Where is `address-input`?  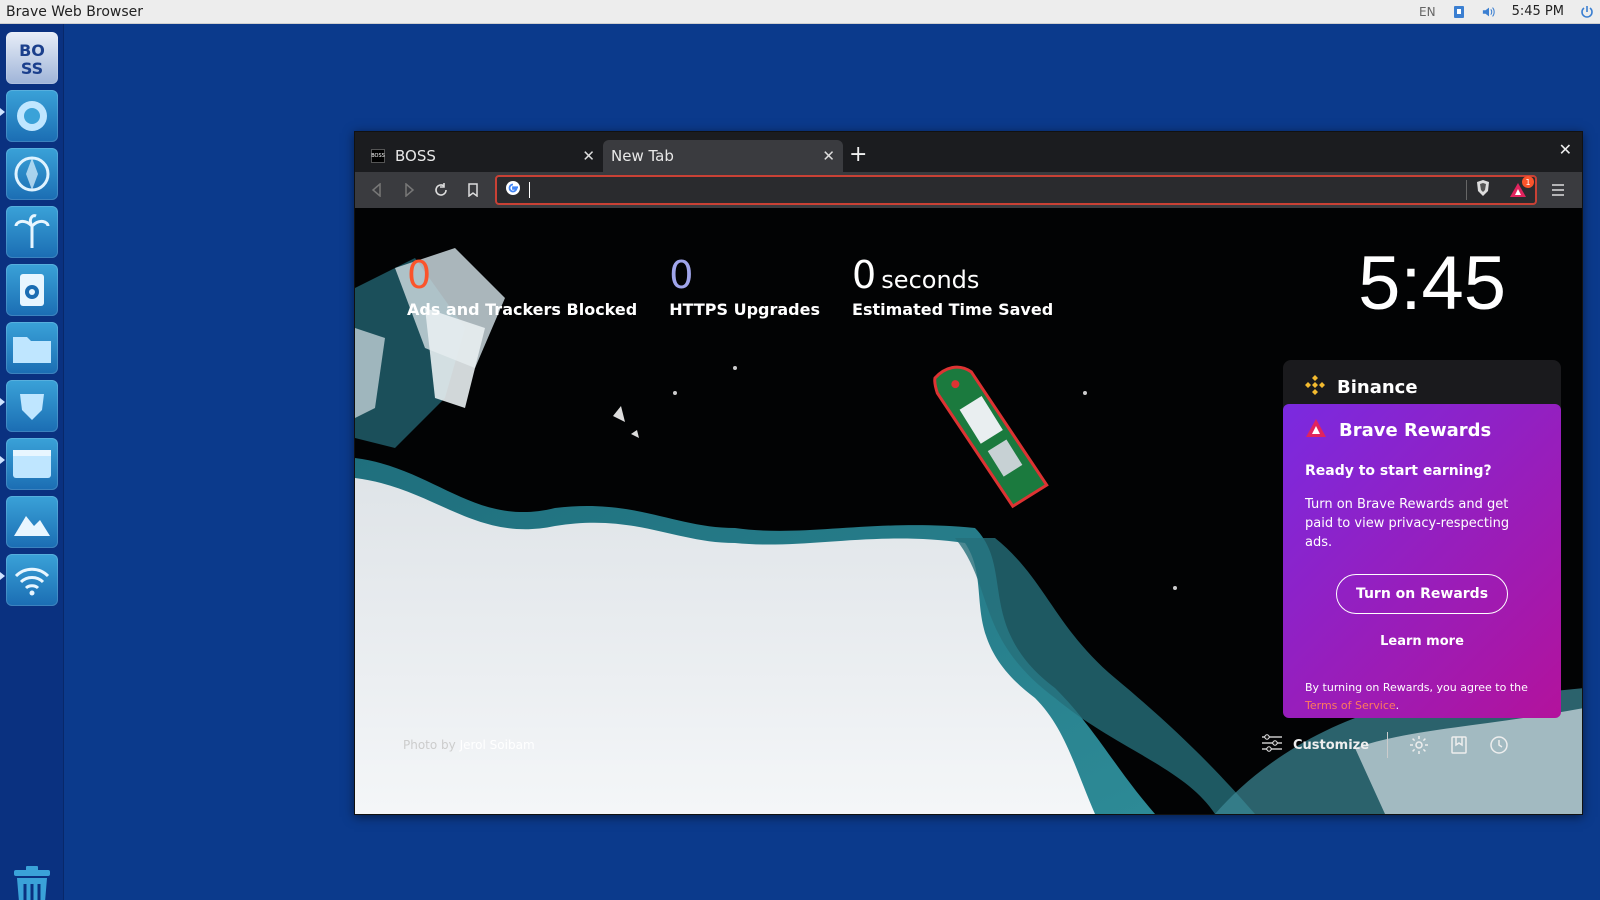 address-input is located at coordinates (993, 190).